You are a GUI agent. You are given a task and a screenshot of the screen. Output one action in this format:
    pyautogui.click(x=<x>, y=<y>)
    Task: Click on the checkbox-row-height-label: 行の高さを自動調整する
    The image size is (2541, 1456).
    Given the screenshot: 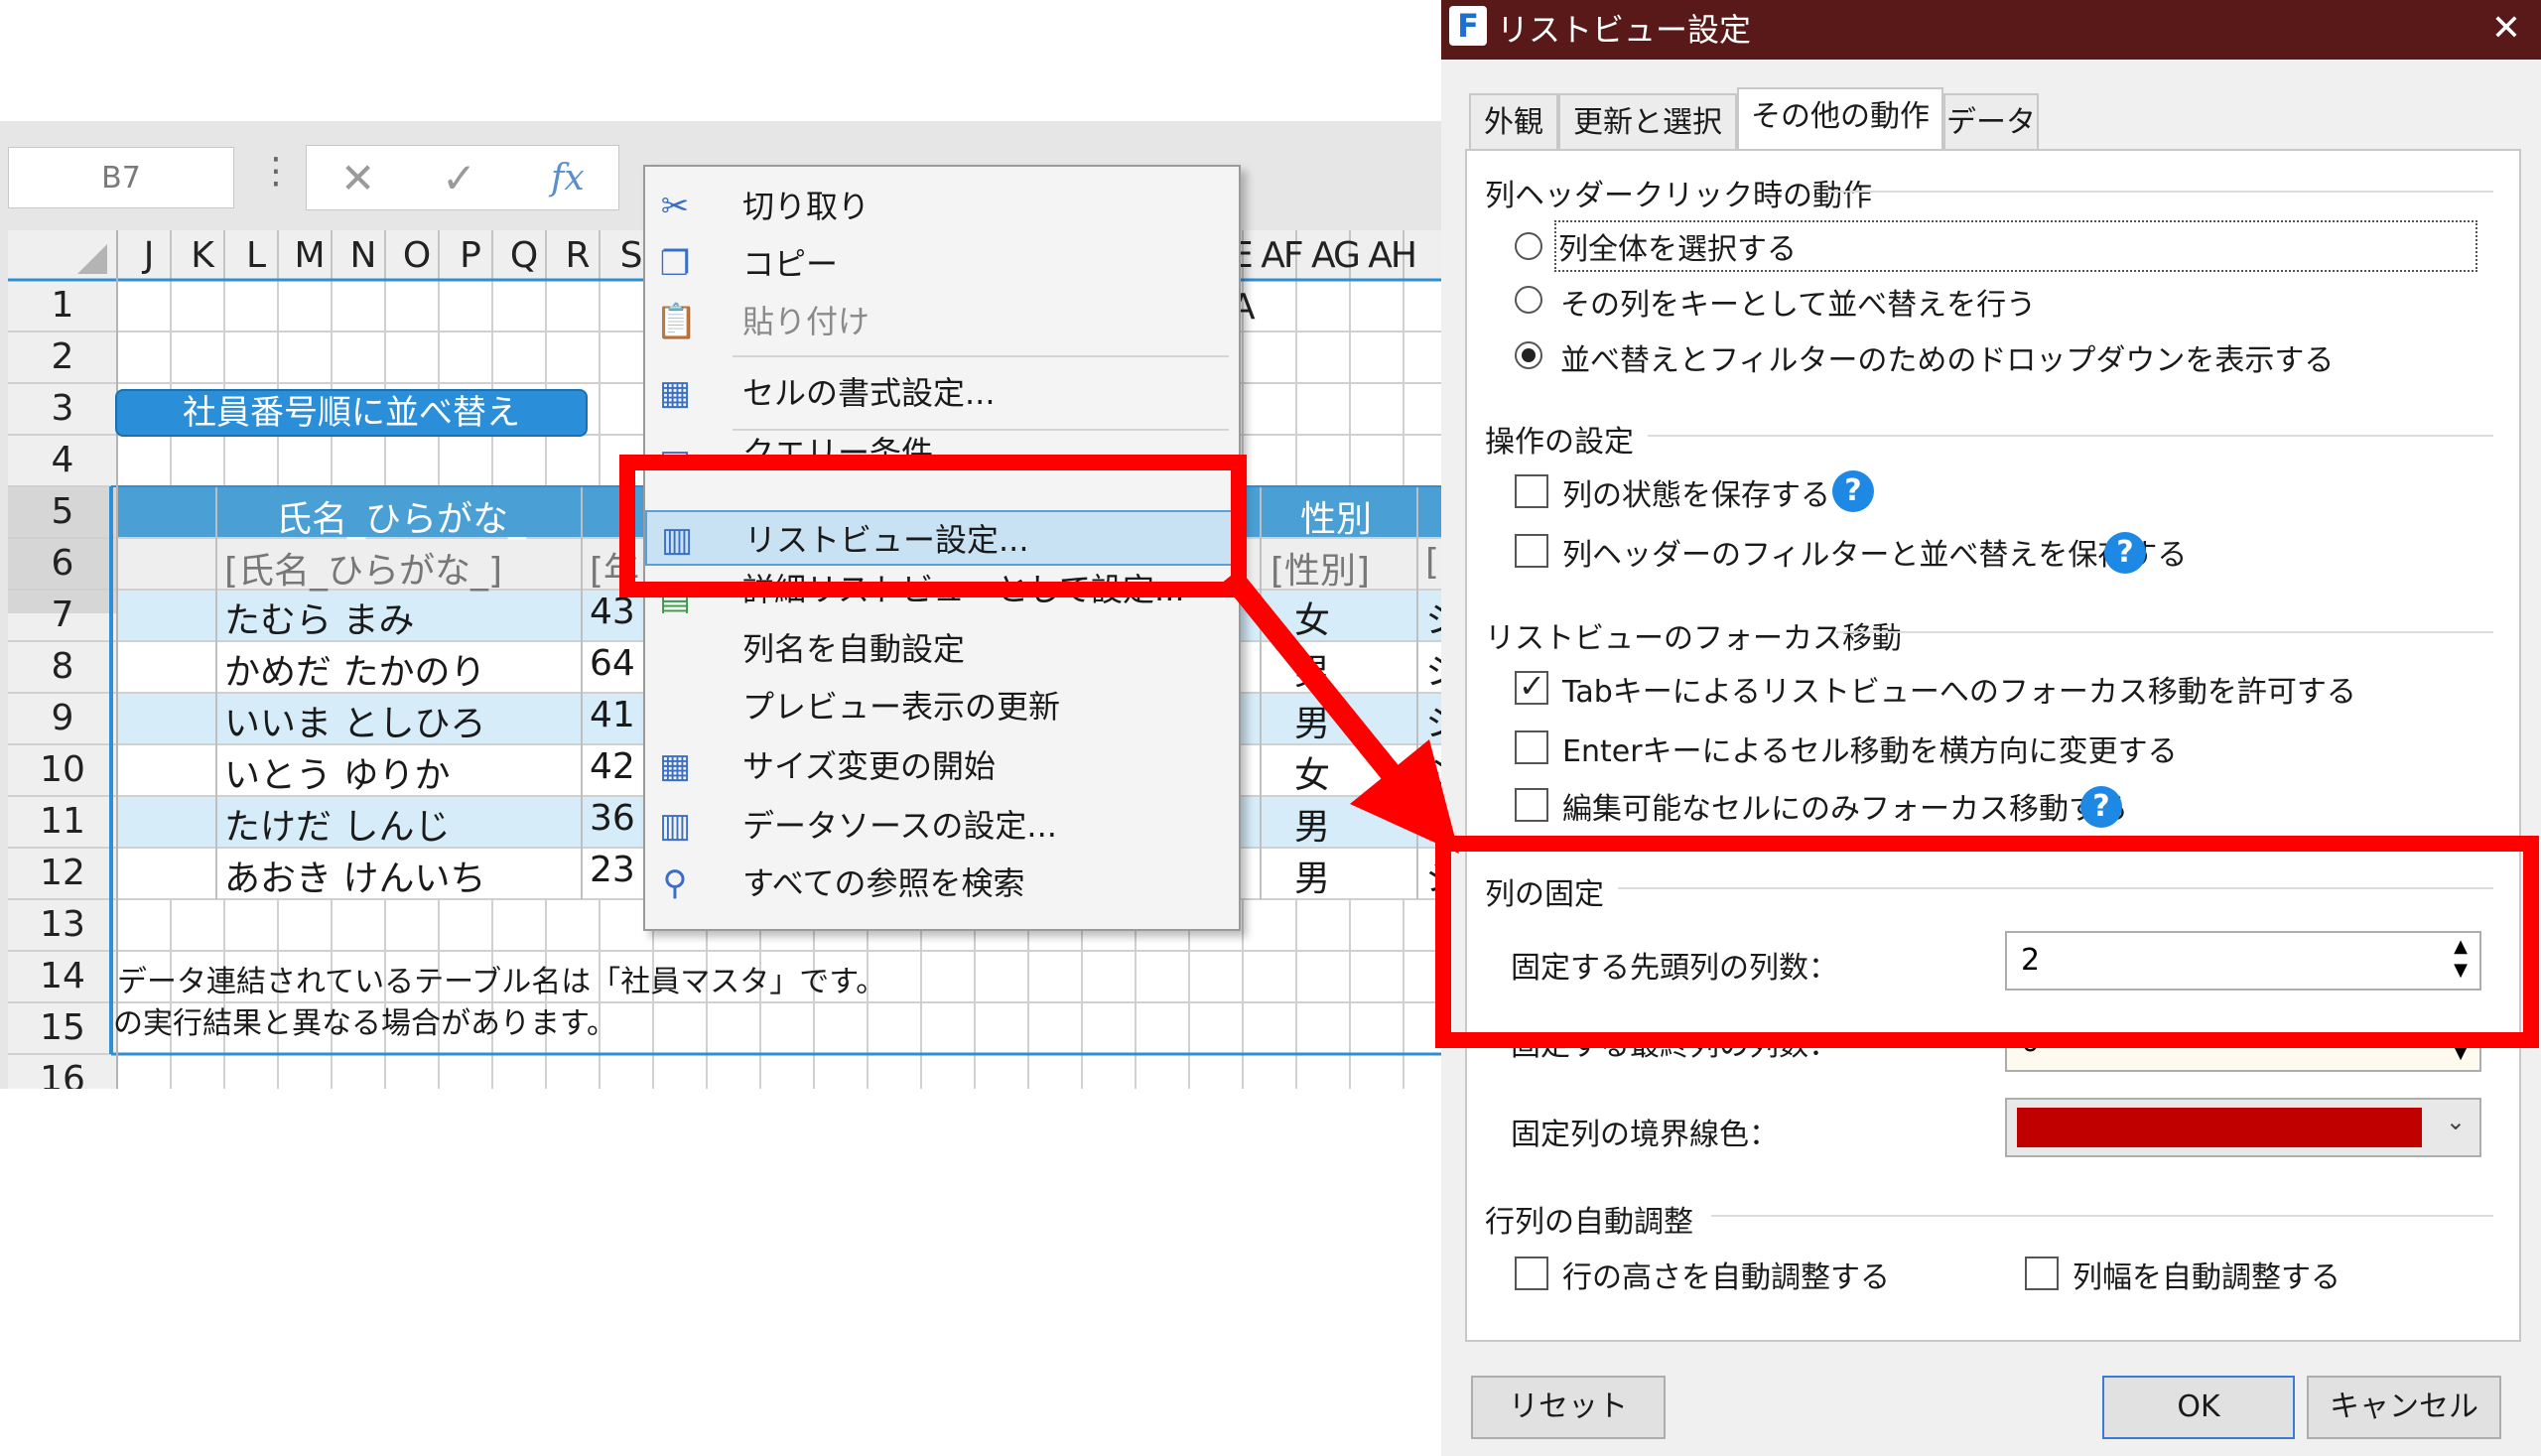 What is the action you would take?
    pyautogui.click(x=1726, y=1274)
    